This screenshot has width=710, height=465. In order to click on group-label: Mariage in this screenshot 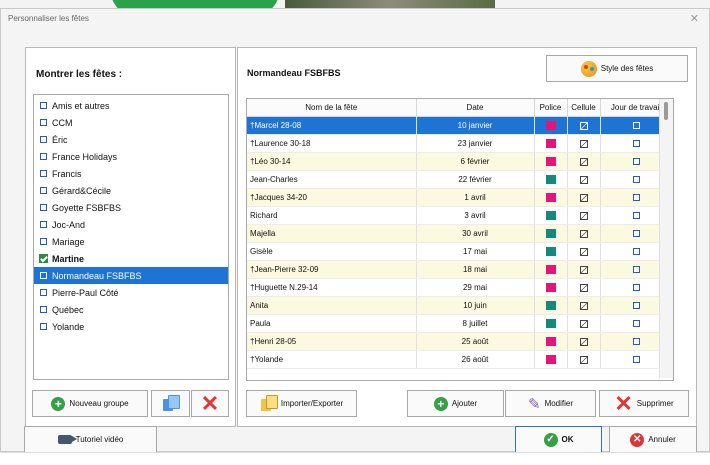, I will do `click(68, 241)`.